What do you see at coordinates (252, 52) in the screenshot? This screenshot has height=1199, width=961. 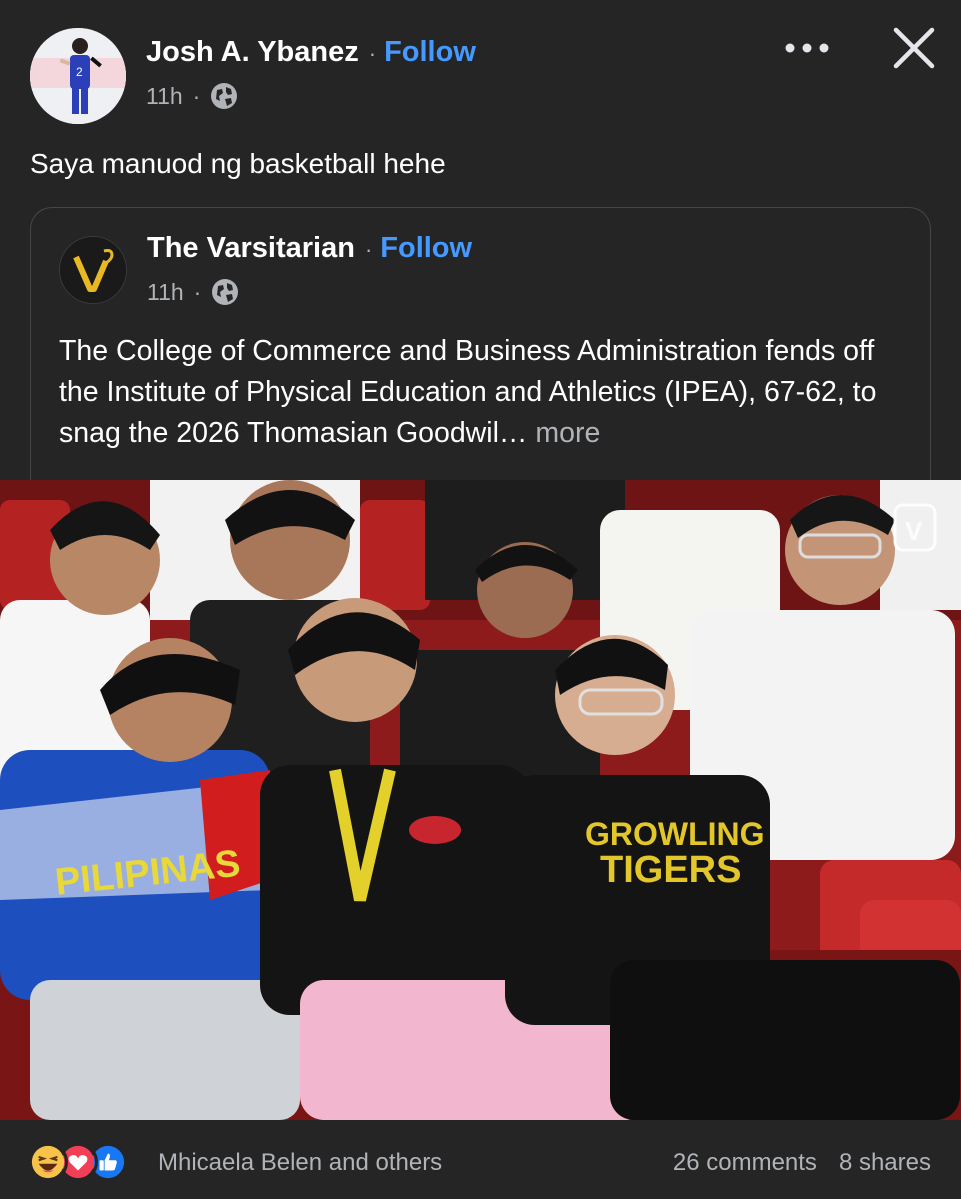 I see `author-name: Josh A. Ybanez` at bounding box center [252, 52].